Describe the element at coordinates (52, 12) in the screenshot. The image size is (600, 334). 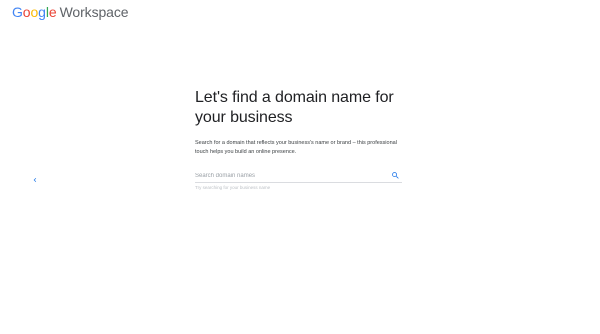
I see `logo-letter-e: e` at that location.